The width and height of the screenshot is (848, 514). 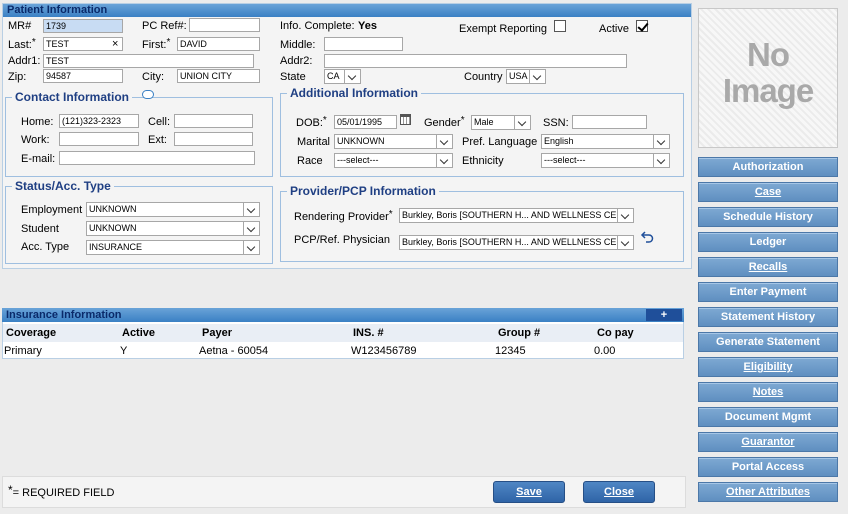 I want to click on provider-pcp-group: Provider/PCP Information, so click(x=482, y=222).